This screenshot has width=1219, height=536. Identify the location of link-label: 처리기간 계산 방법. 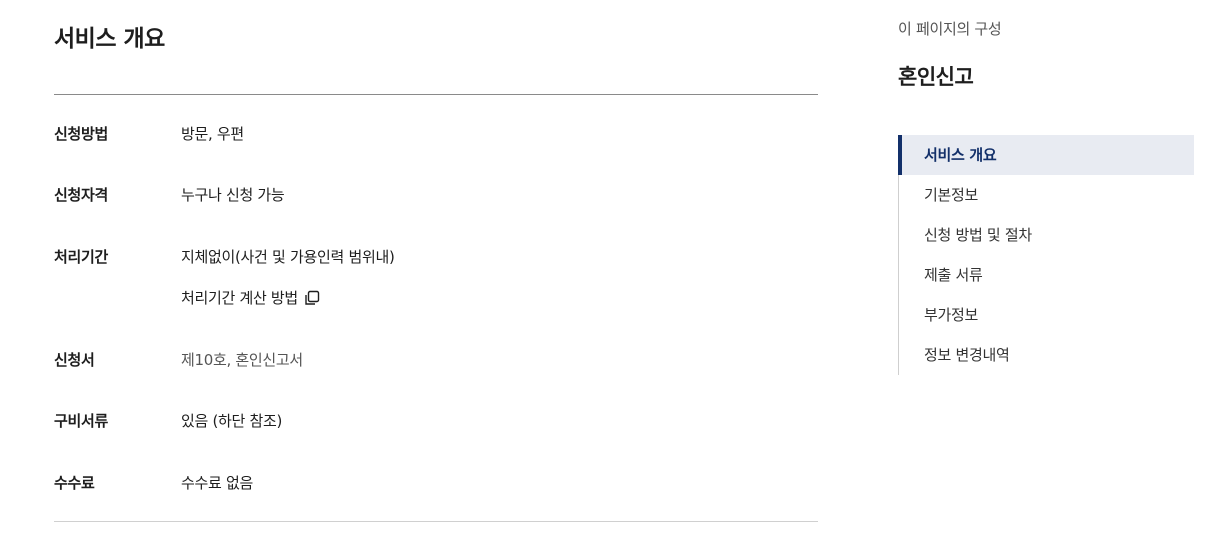
(239, 298).